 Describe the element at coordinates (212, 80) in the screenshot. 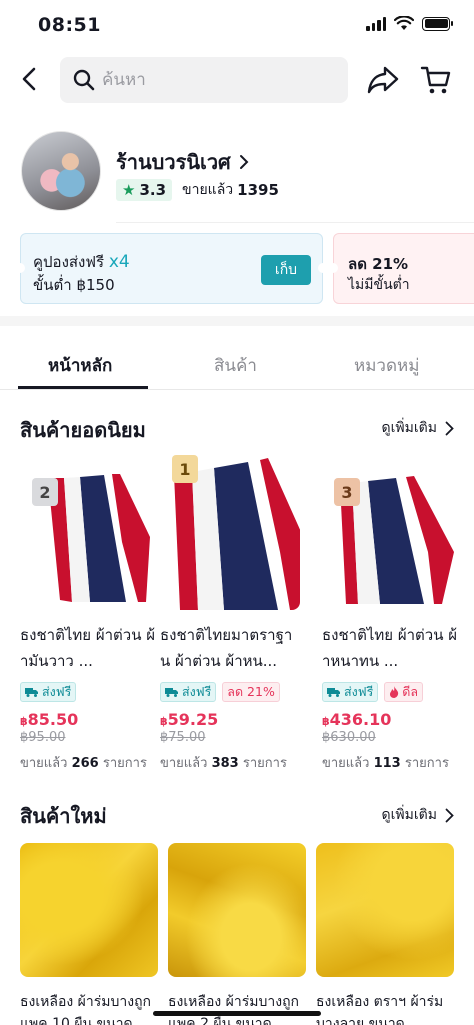

I see `search-input` at that location.